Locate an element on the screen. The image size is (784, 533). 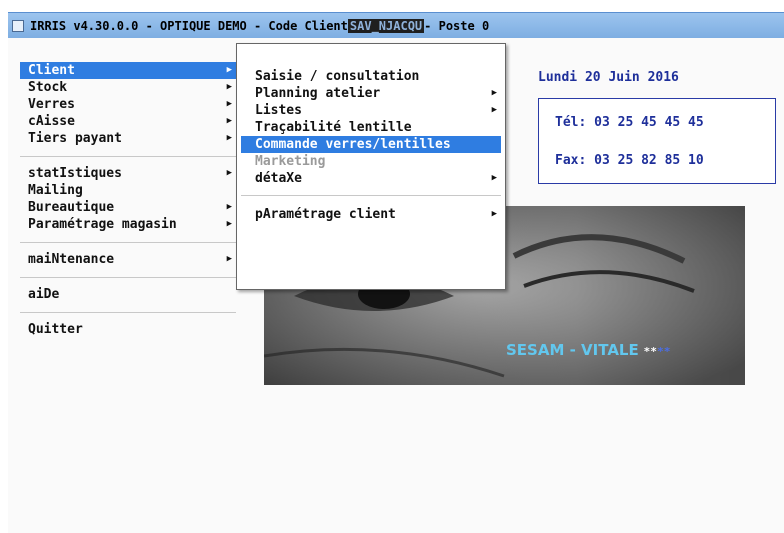
submenu-item-planning-atelier: Planning atelier ▶ is located at coordinates (371, 93).